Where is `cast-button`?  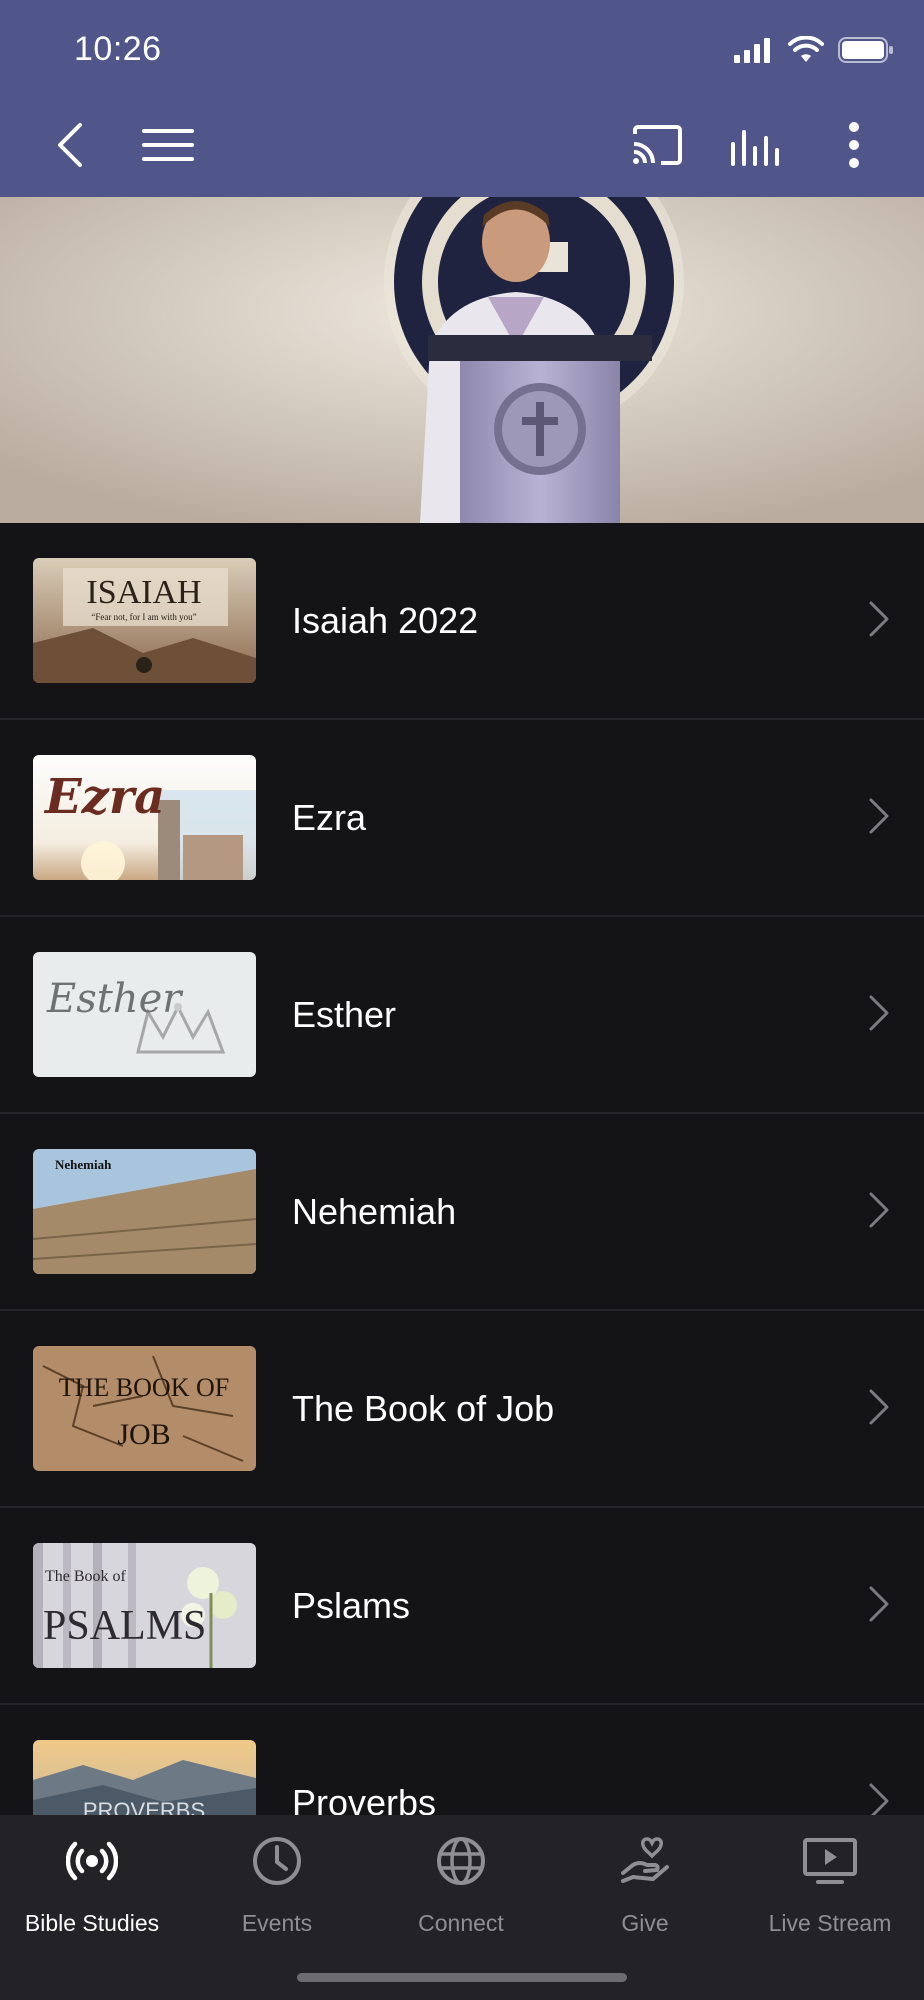 cast-button is located at coordinates (657, 145).